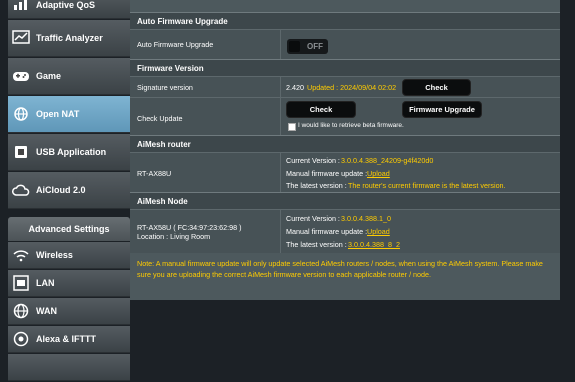 This screenshot has width=575, height=382. I want to click on node-latest-label: The latest version :, so click(316, 244).